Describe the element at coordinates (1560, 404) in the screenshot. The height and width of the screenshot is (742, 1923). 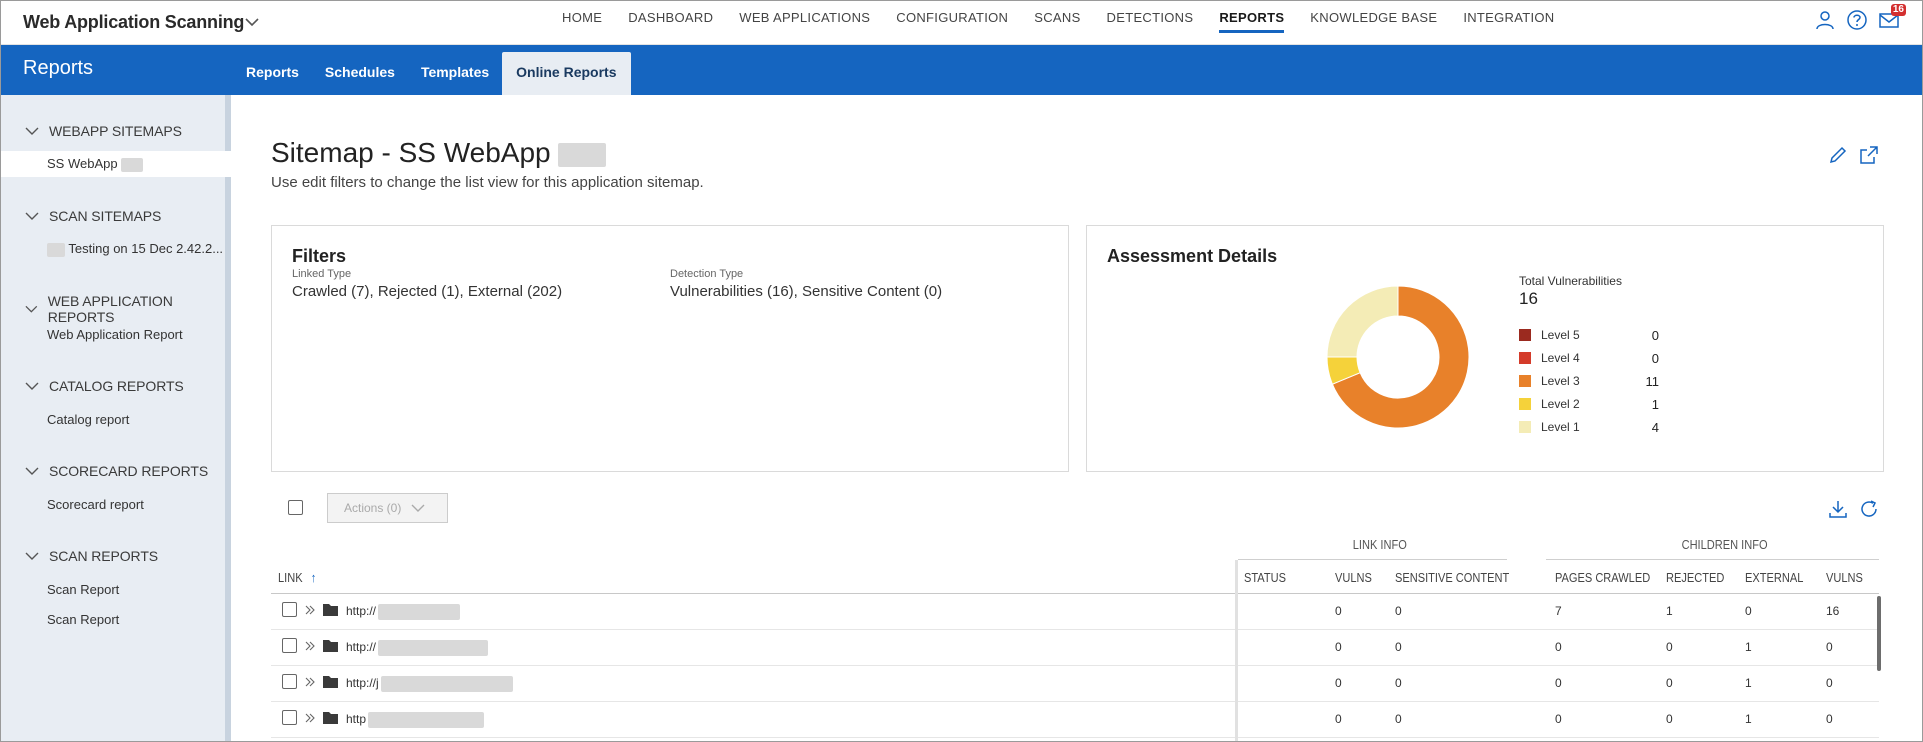
I see `legend-label: Level 2` at that location.